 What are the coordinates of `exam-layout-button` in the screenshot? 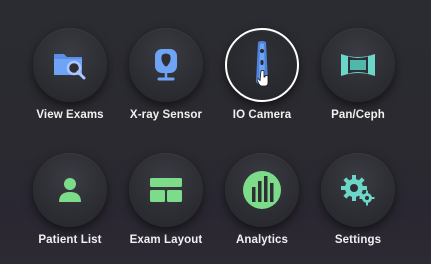 It's located at (166, 190).